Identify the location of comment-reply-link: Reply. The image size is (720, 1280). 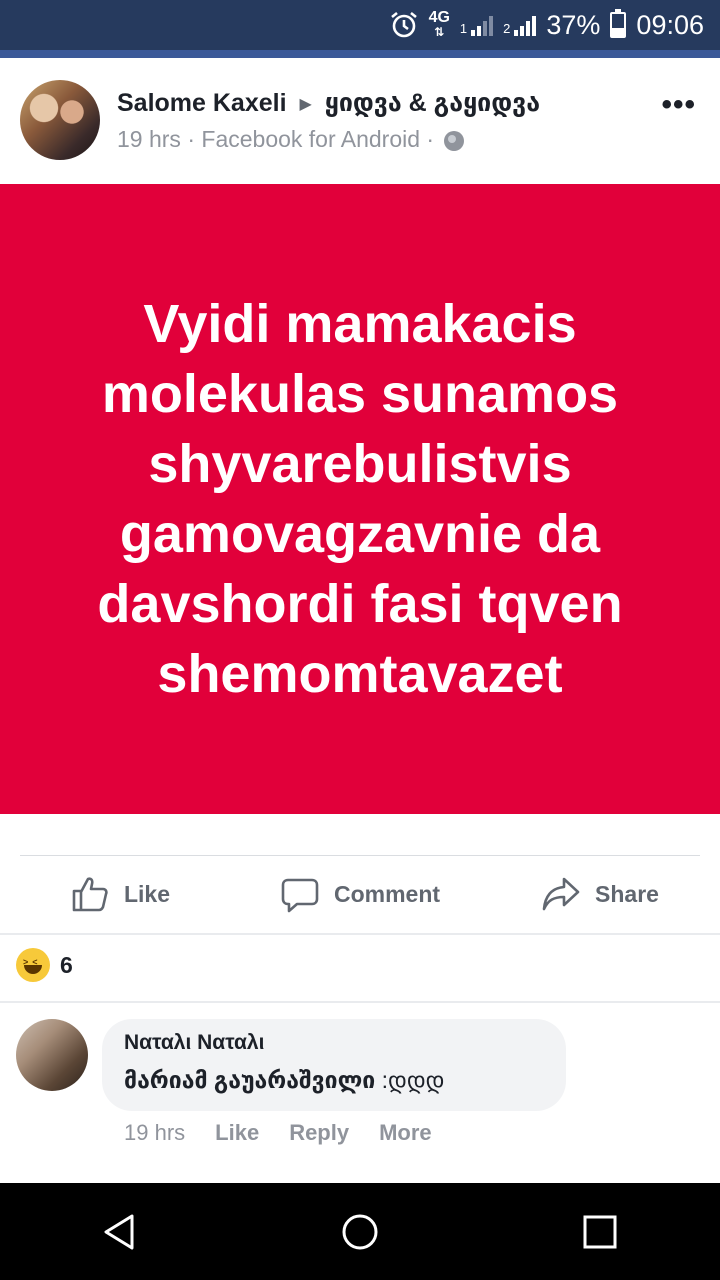
(319, 1133).